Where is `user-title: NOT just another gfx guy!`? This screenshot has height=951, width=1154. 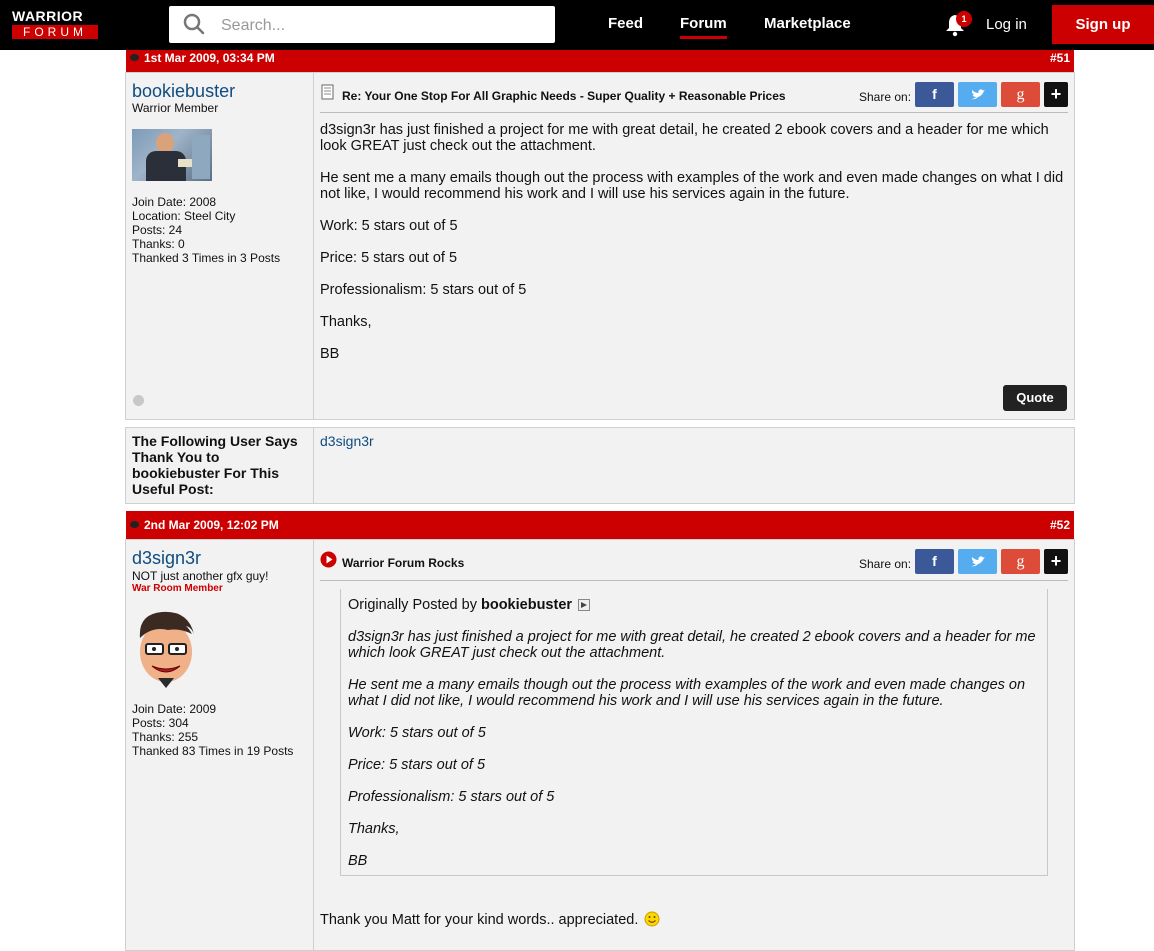 user-title: NOT just another gfx guy! is located at coordinates (200, 576).